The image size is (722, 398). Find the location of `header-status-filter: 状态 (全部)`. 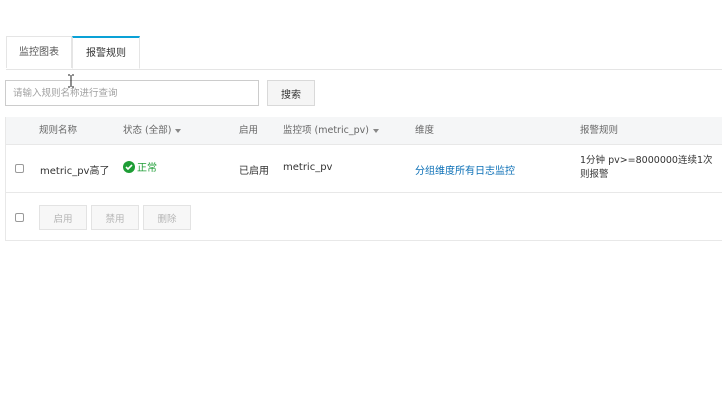

header-status-filter: 状态 (全部) is located at coordinates (152, 130).